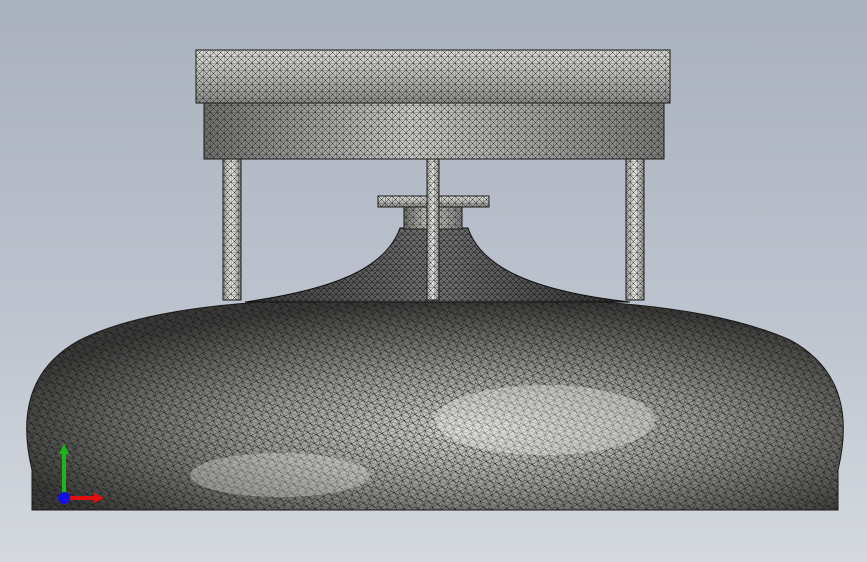 The width and height of the screenshot is (867, 562). What do you see at coordinates (434, 131) in the screenshot?
I see `lower-ring` at bounding box center [434, 131].